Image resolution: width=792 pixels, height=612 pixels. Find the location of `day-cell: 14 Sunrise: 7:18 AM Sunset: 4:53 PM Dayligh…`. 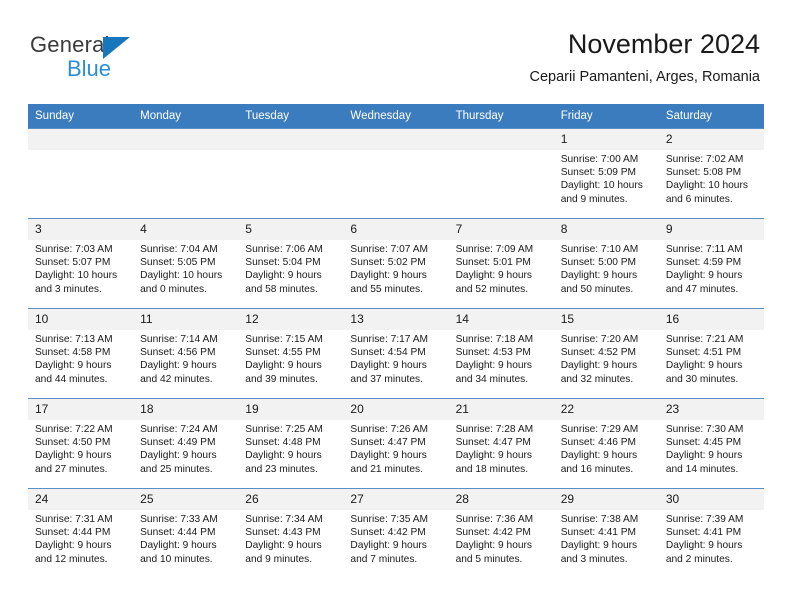

day-cell: 14 Sunrise: 7:18 AM Sunset: 4:53 PM Dayligh… is located at coordinates (501, 353).